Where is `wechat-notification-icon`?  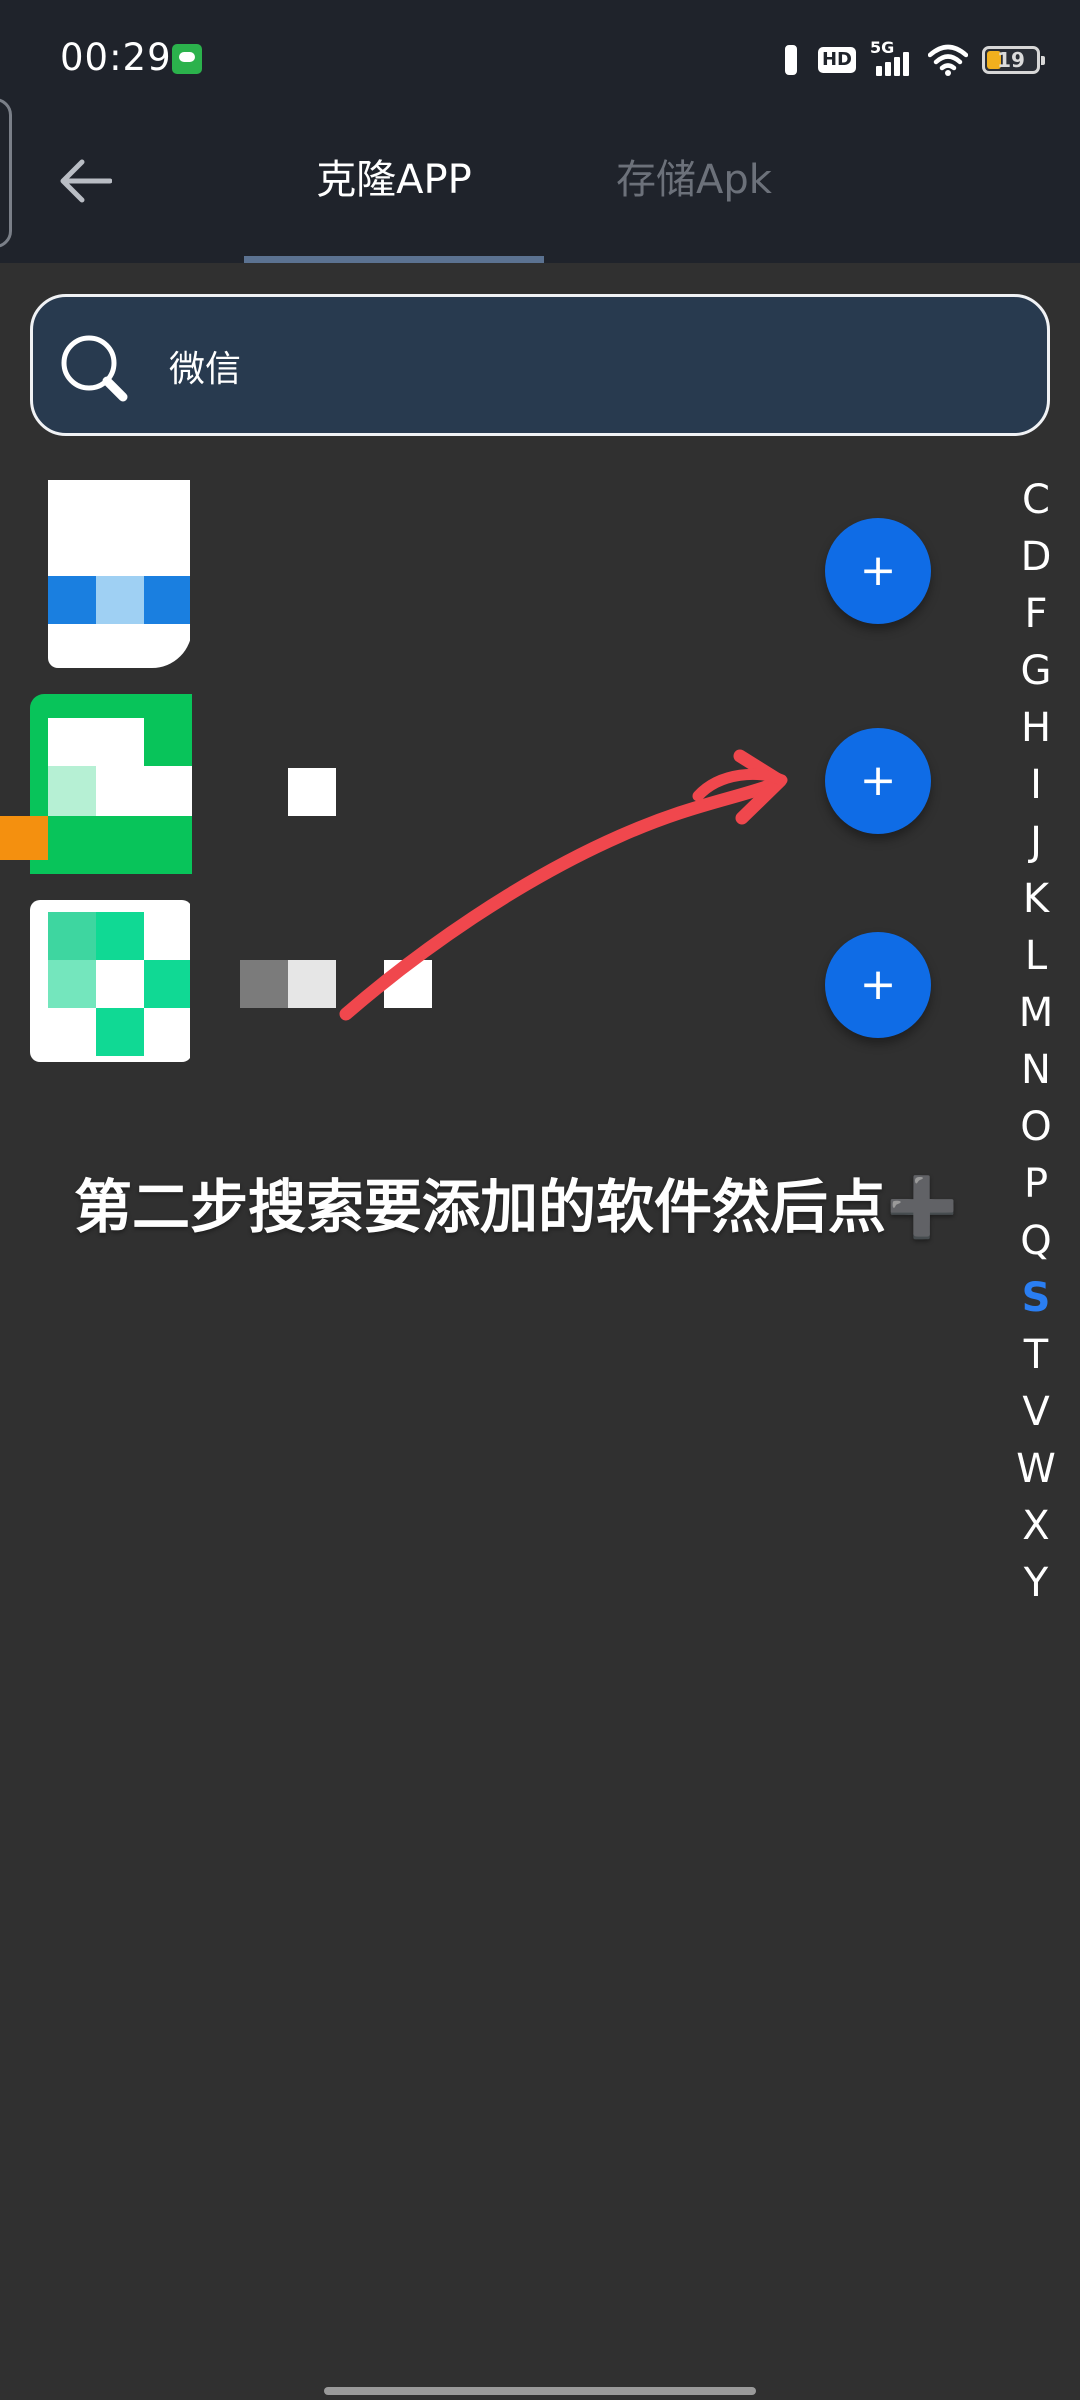 wechat-notification-icon is located at coordinates (187, 59).